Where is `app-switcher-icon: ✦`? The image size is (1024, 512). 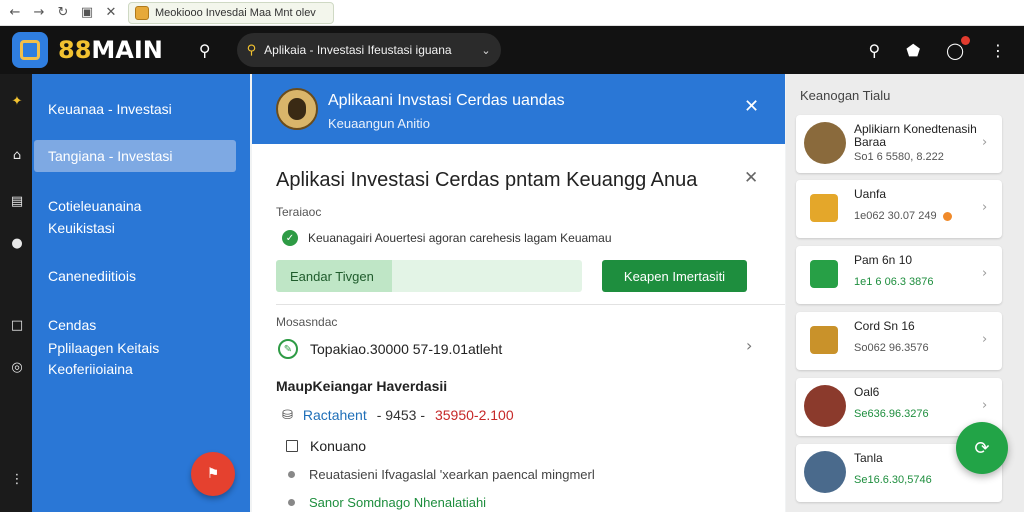
app-switcher-icon: ✦ is located at coordinates (17, 101).